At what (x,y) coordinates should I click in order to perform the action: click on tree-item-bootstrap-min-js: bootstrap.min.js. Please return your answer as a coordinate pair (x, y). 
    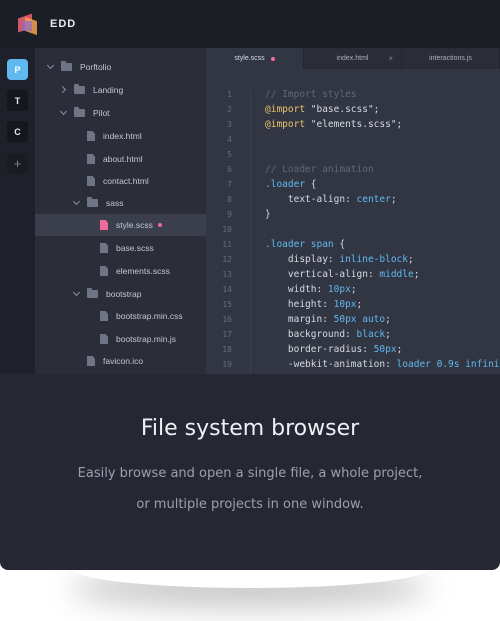
    Looking at the image, I should click on (120, 339).